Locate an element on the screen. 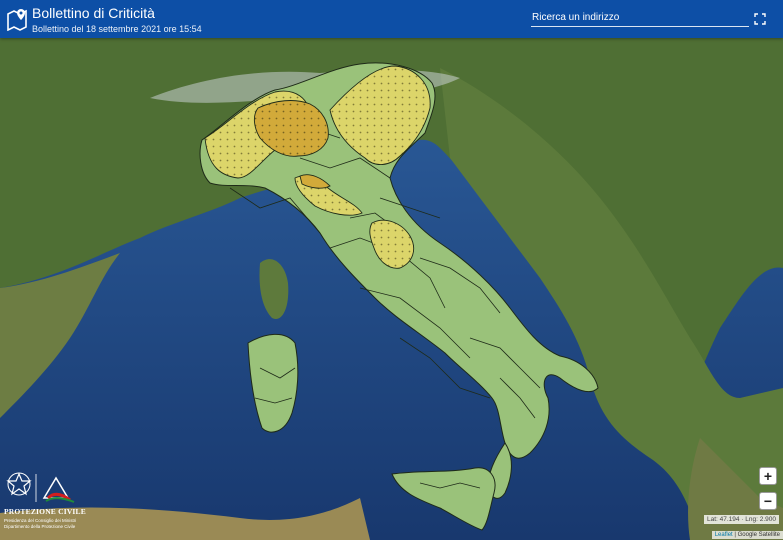 The height and width of the screenshot is (540, 783). leaflet-link: Leaflet is located at coordinates (724, 535).